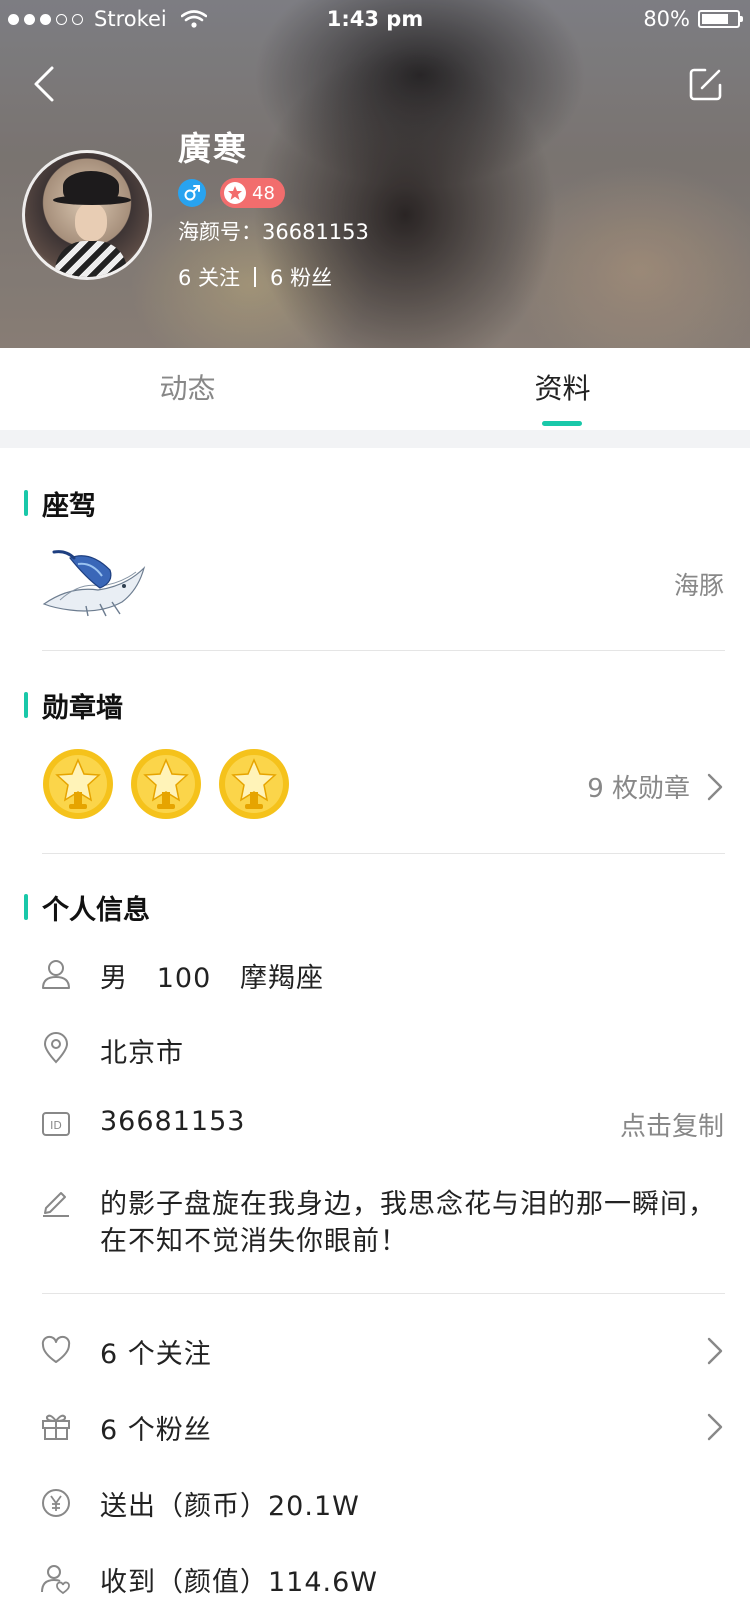 This screenshot has width=750, height=1620. I want to click on user-heart-icon, so click(55, 1580).